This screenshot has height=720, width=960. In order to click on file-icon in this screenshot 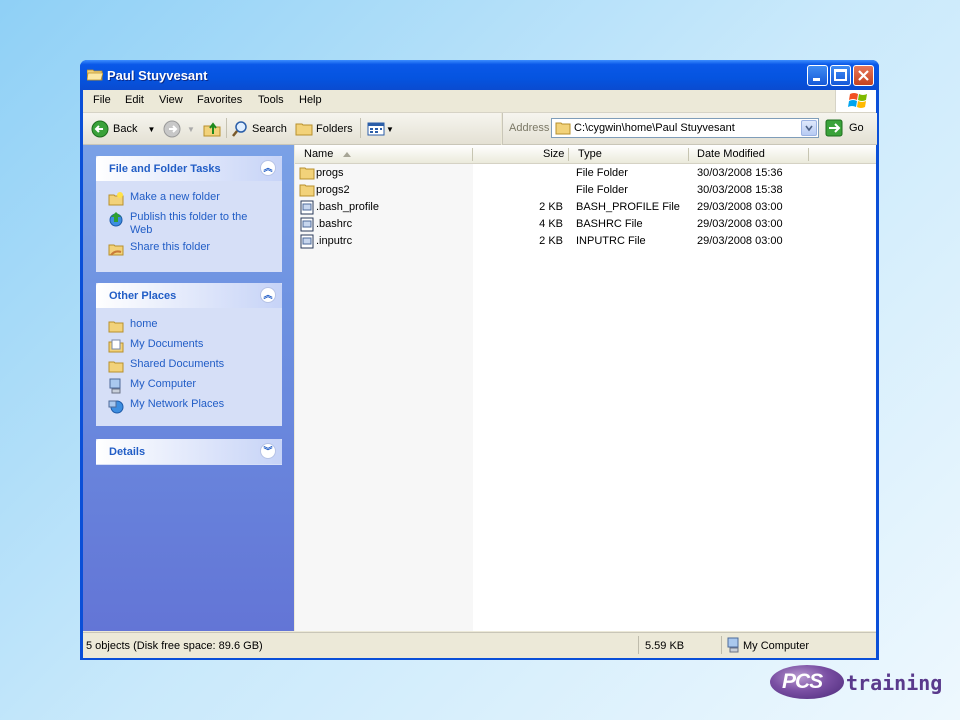, I will do `click(307, 207)`.